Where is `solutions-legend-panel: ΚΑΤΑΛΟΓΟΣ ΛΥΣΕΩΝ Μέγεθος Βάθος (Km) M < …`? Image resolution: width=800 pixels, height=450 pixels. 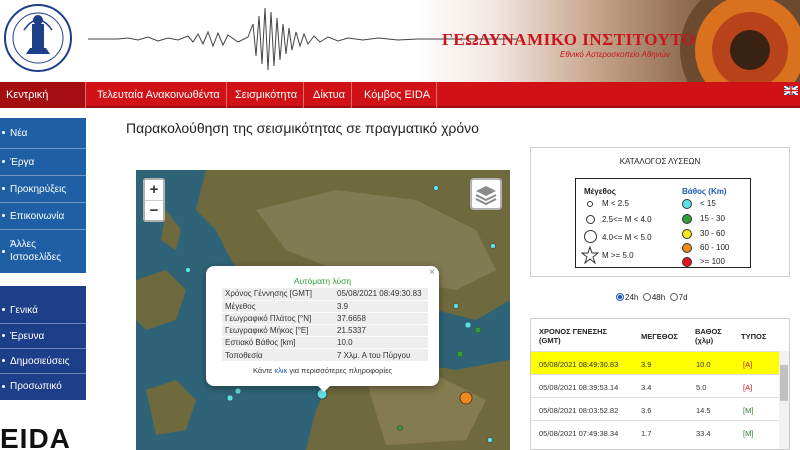
solutions-legend-panel: ΚΑΤΑΛΟΓΟΣ ΛΥΣΕΩΝ Μέγεθος Βάθος (Km) M < … is located at coordinates (660, 212).